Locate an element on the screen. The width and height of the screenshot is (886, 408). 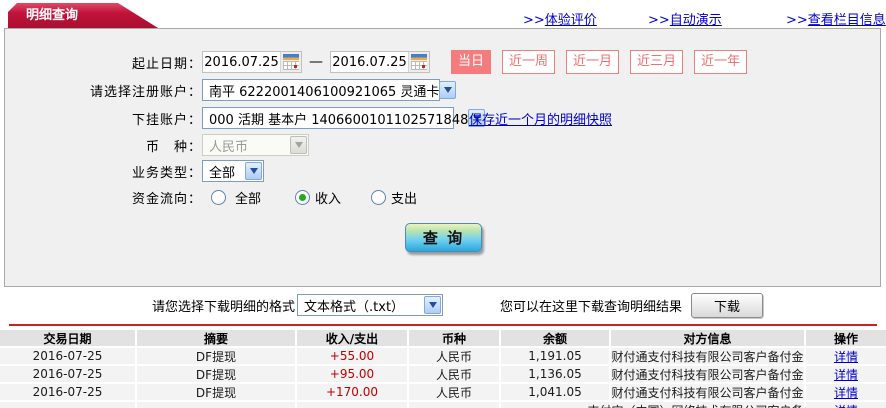
link-label: 自动演示 is located at coordinates (695, 20).